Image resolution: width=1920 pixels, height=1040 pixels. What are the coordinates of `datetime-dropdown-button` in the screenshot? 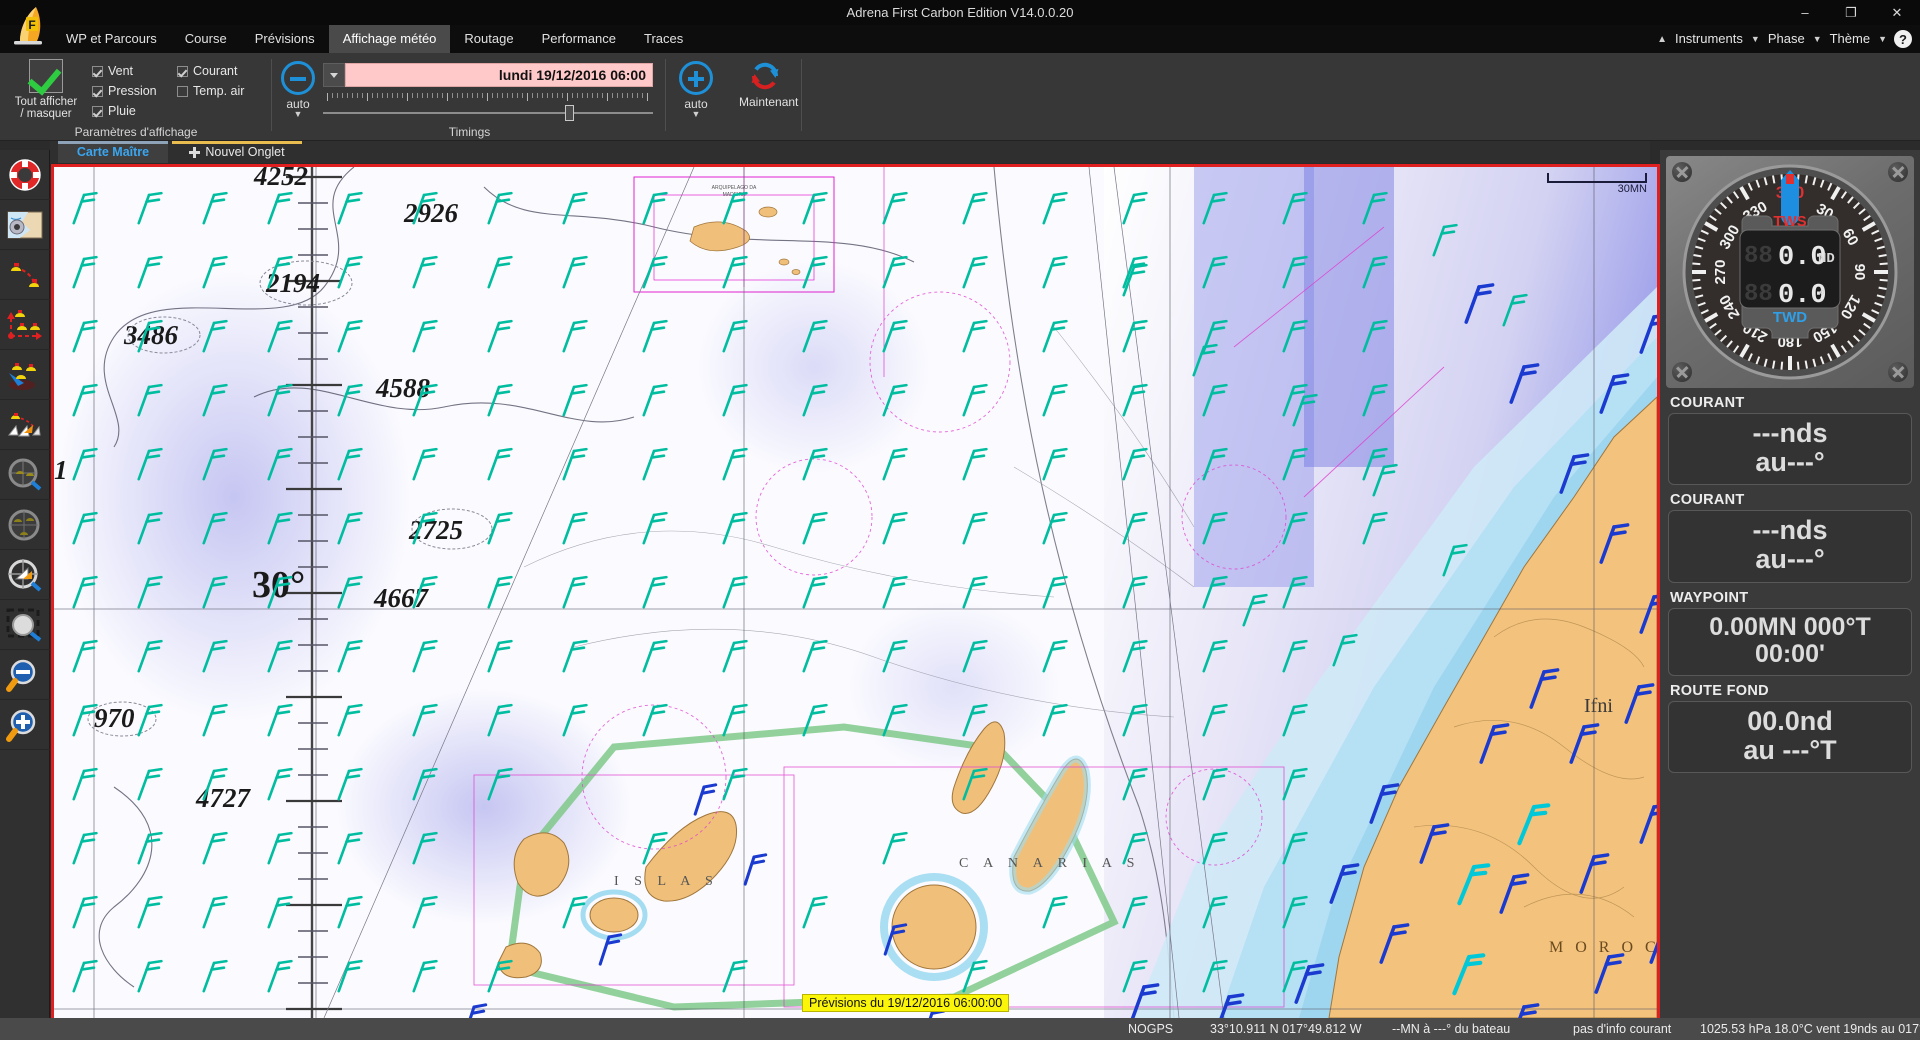 It's located at (334, 75).